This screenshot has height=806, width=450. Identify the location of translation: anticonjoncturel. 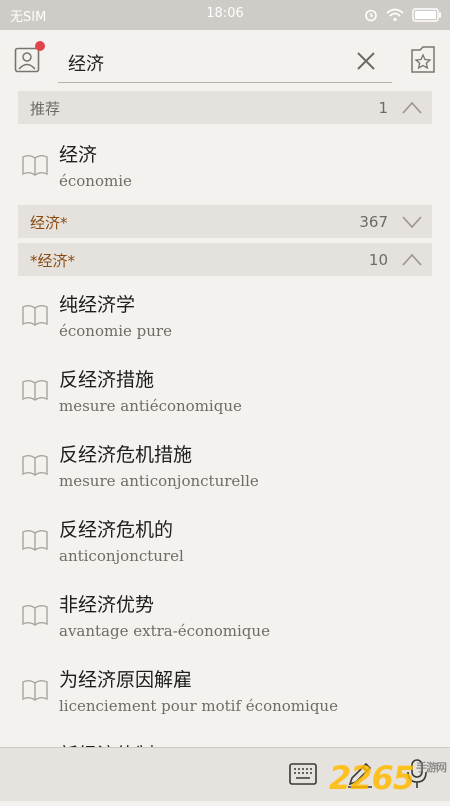
(121, 556).